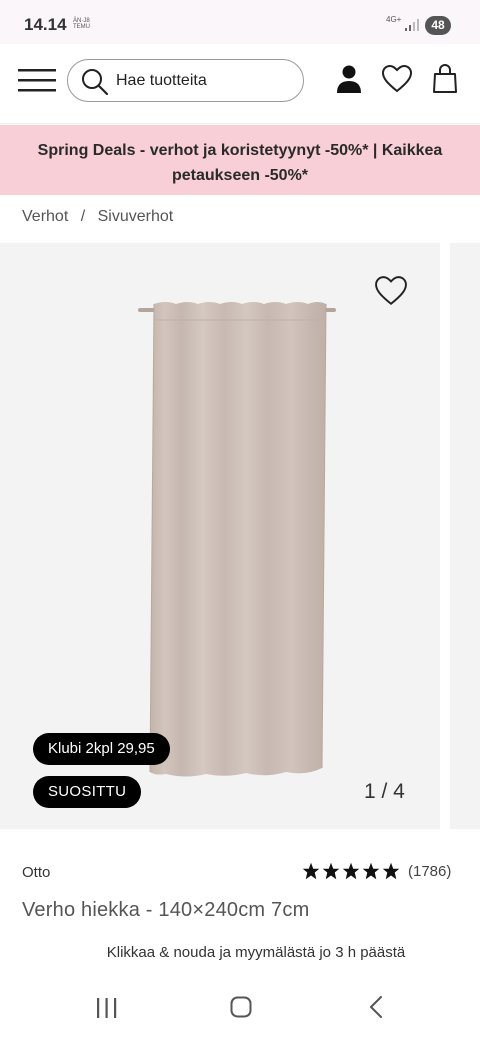 This screenshot has height=1040, width=480. Describe the element at coordinates (465, 536) in the screenshot. I see `next-image-peek` at that location.